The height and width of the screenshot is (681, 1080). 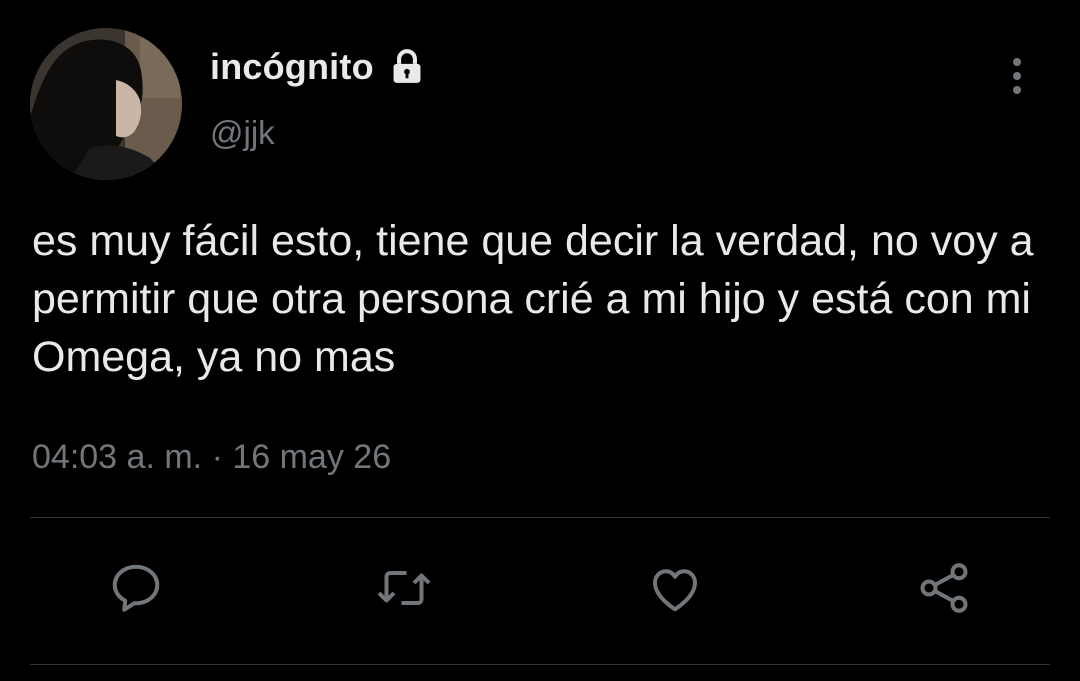 I want to click on avatar-photo, so click(x=106, y=104).